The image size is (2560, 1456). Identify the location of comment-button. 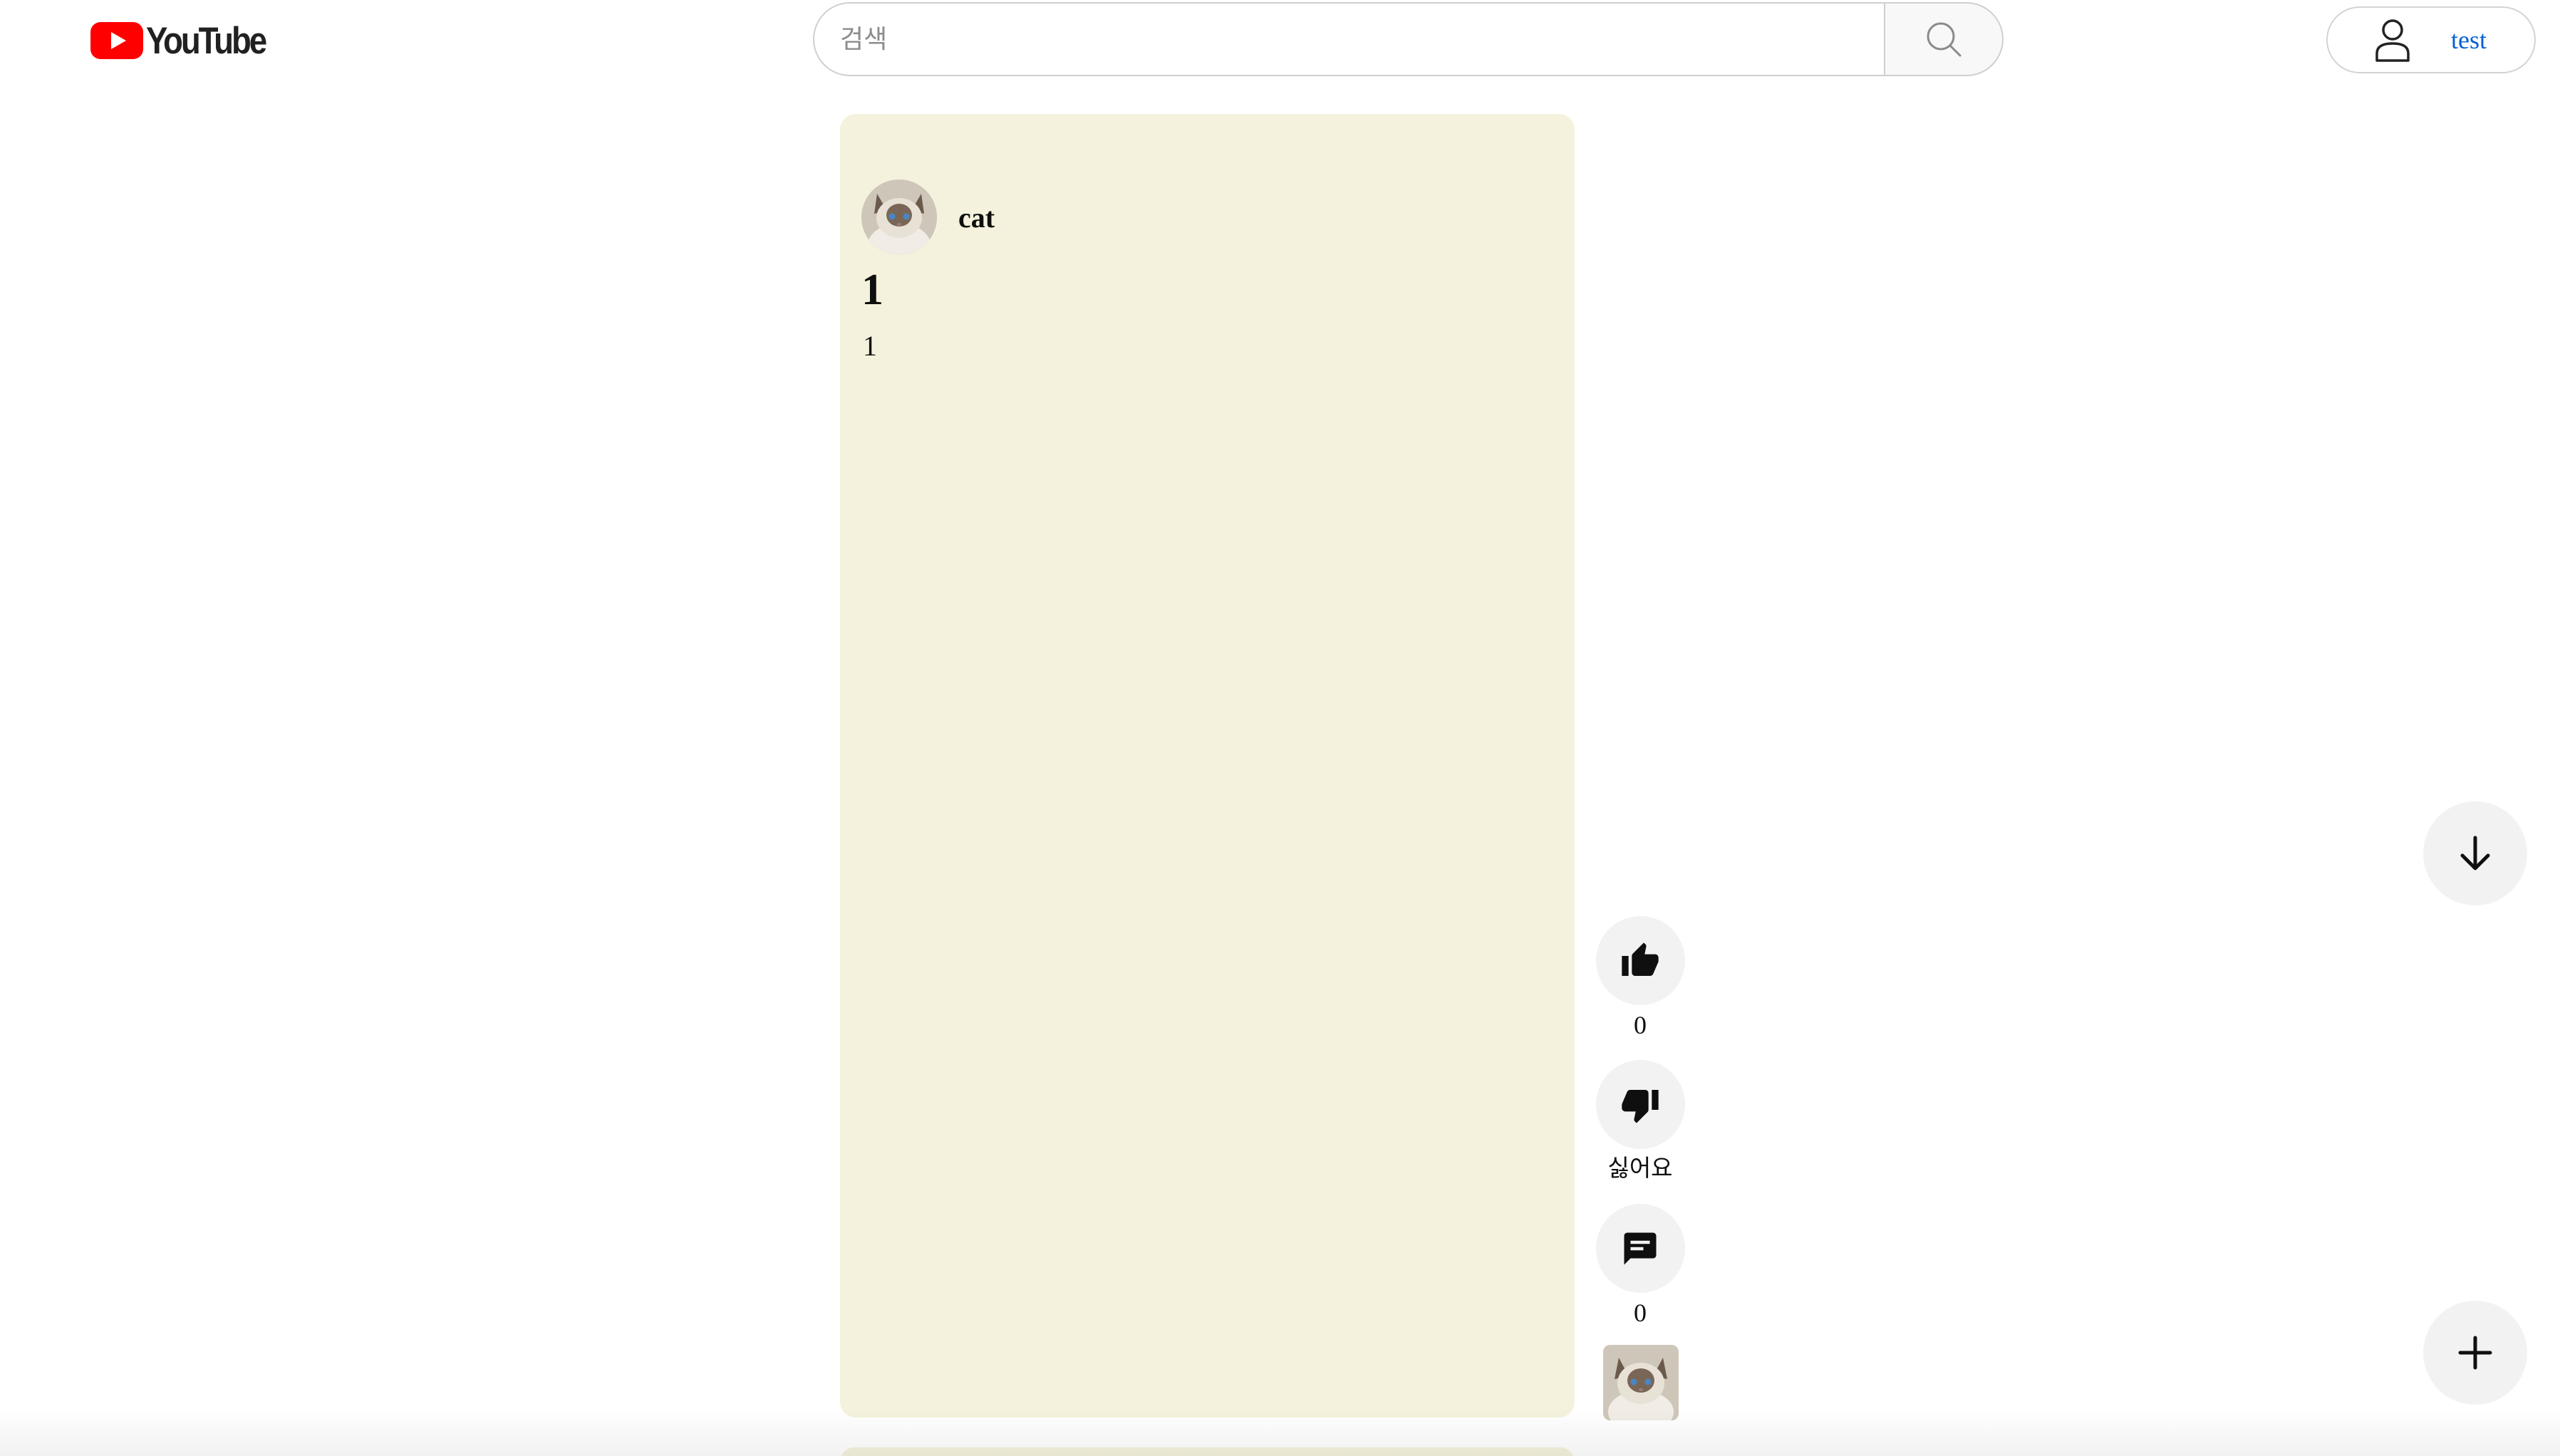
(1640, 1248).